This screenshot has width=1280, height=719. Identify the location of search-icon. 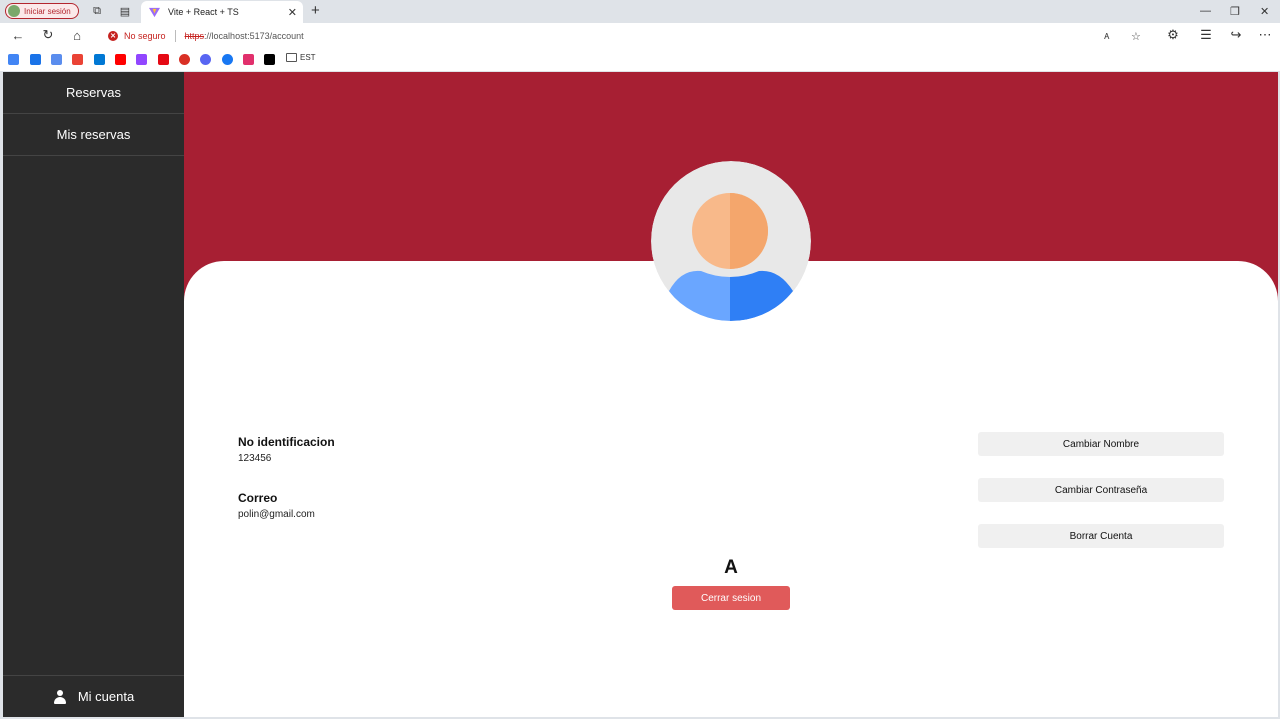
(35, 59).